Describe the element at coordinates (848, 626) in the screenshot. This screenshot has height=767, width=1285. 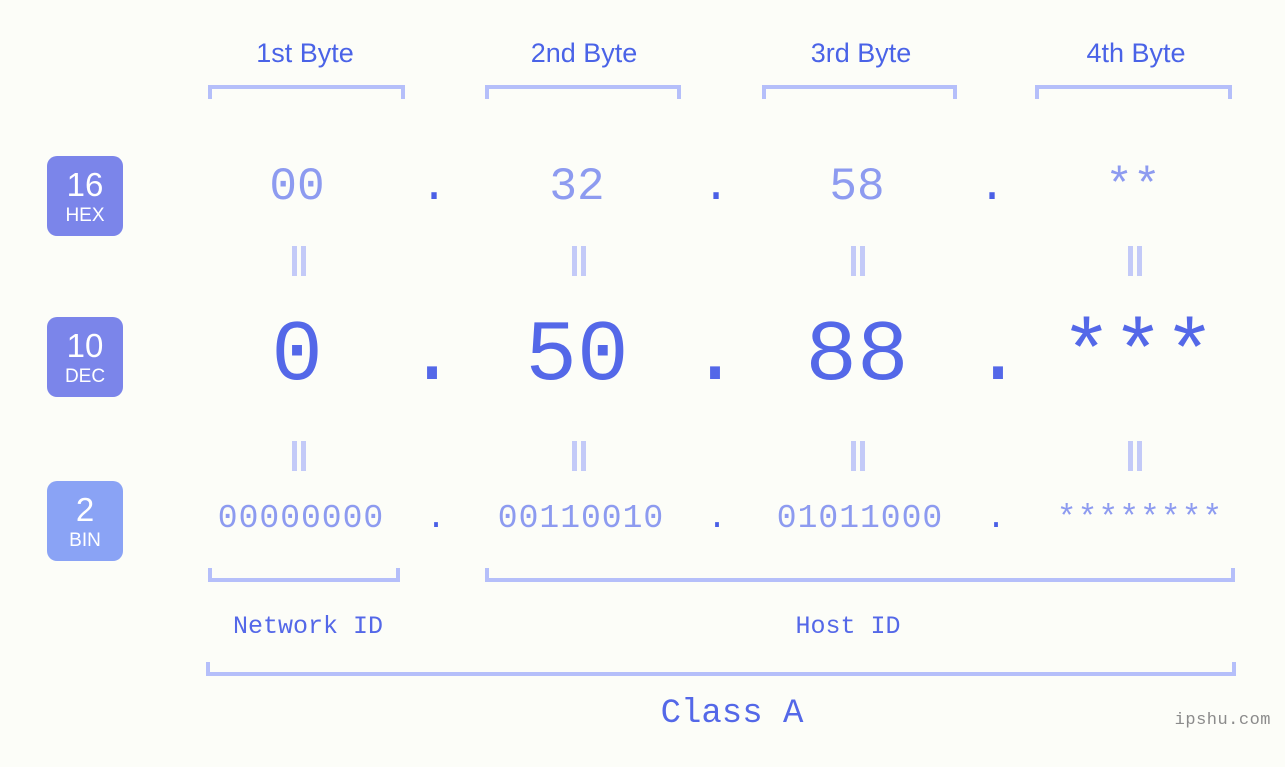
I see `host-id-label: Host ID` at that location.